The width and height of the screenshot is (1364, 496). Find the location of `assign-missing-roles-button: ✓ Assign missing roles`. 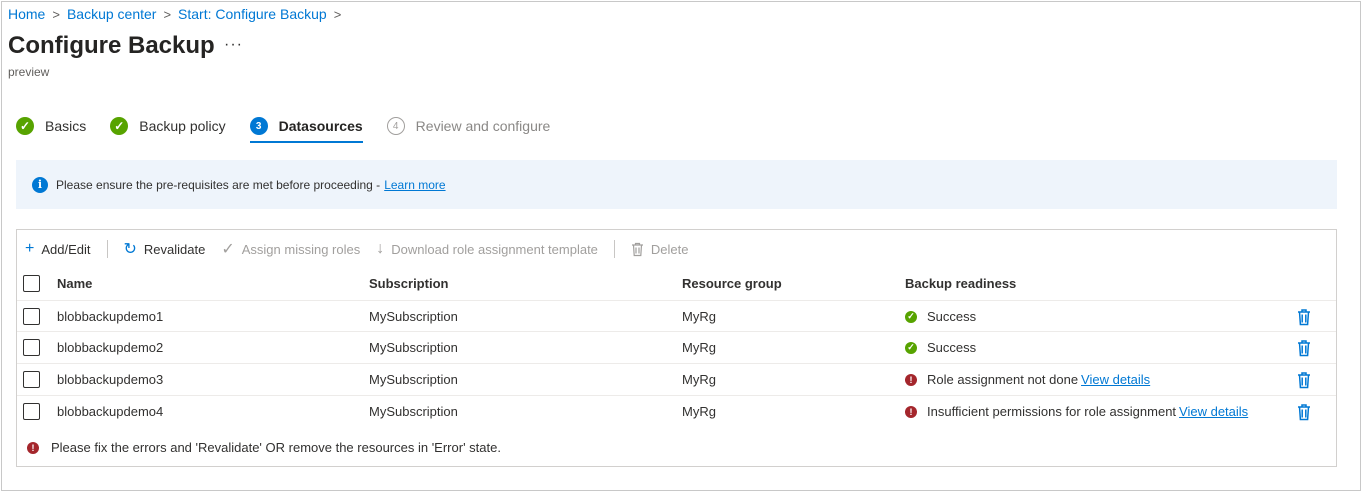

assign-missing-roles-button: ✓ Assign missing roles is located at coordinates (290, 249).